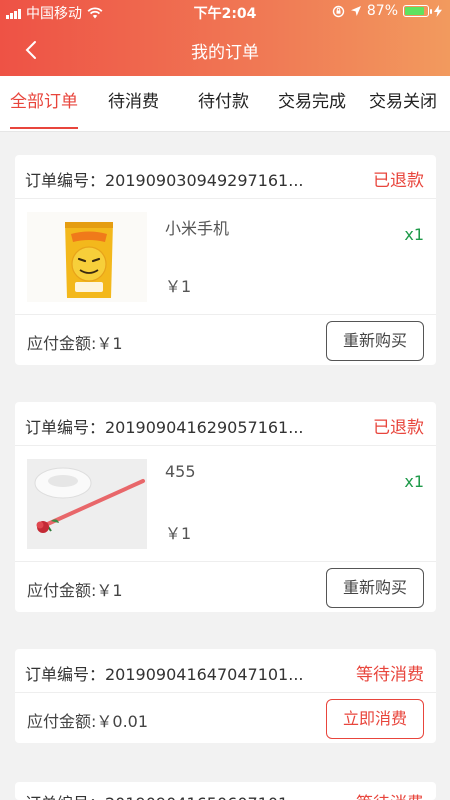 The image size is (450, 800). I want to click on status-right: 87%, so click(387, 11).